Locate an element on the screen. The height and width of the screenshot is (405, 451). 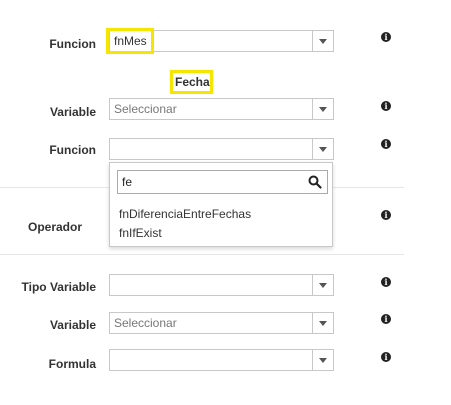
dropdown-option: fnIfExist is located at coordinates (140, 233).